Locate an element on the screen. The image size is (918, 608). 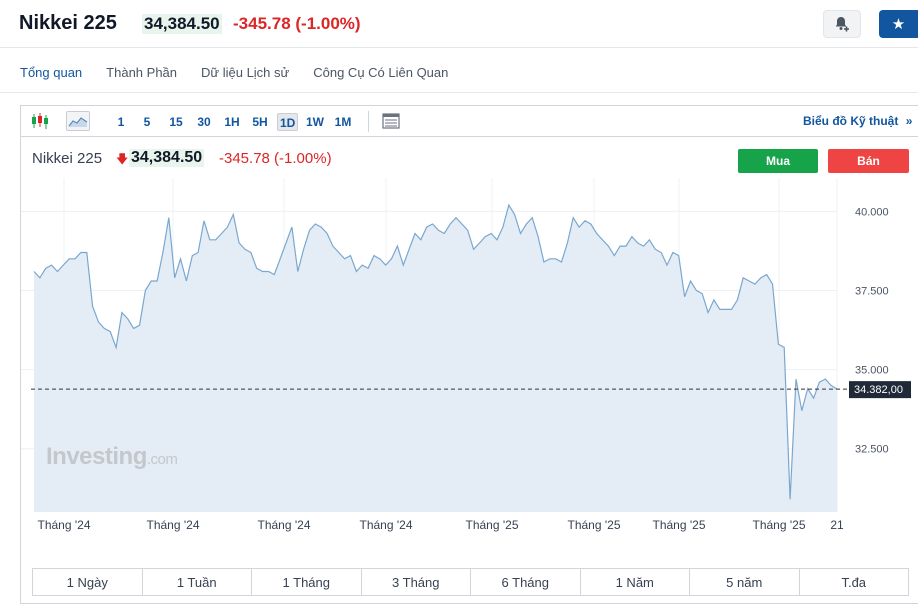
y-tick-label: 35.000 is located at coordinates (872, 371).